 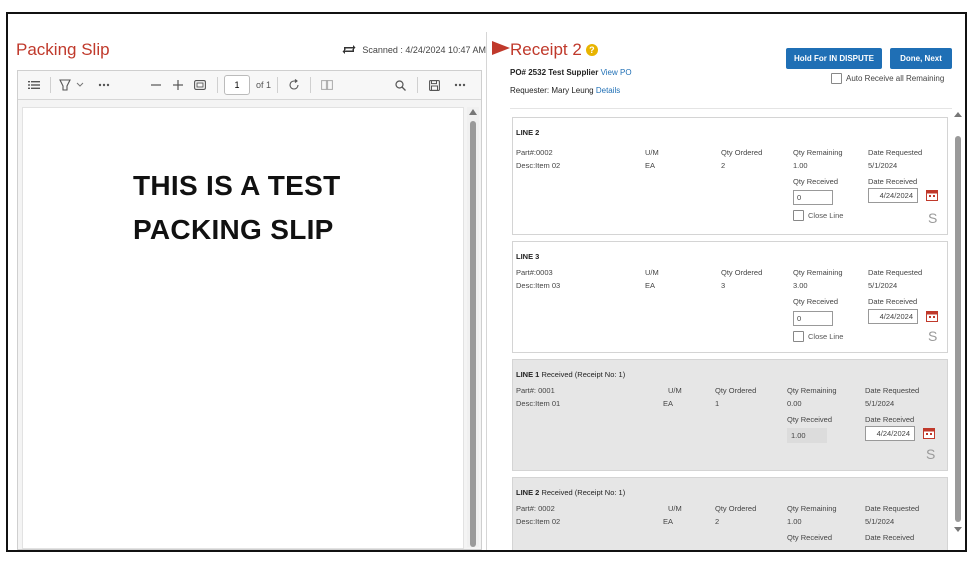 I want to click on more-options-icon, so click(x=460, y=85).